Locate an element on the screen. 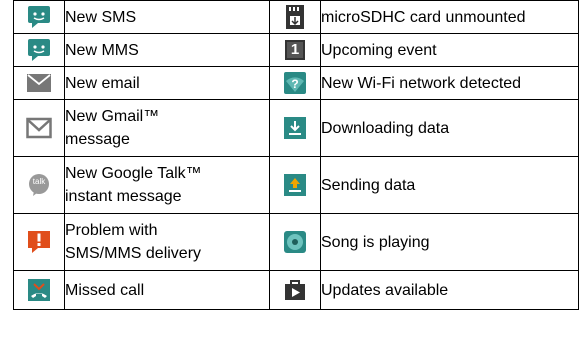 The image size is (581, 358). music-disc-icon is located at coordinates (295, 242).